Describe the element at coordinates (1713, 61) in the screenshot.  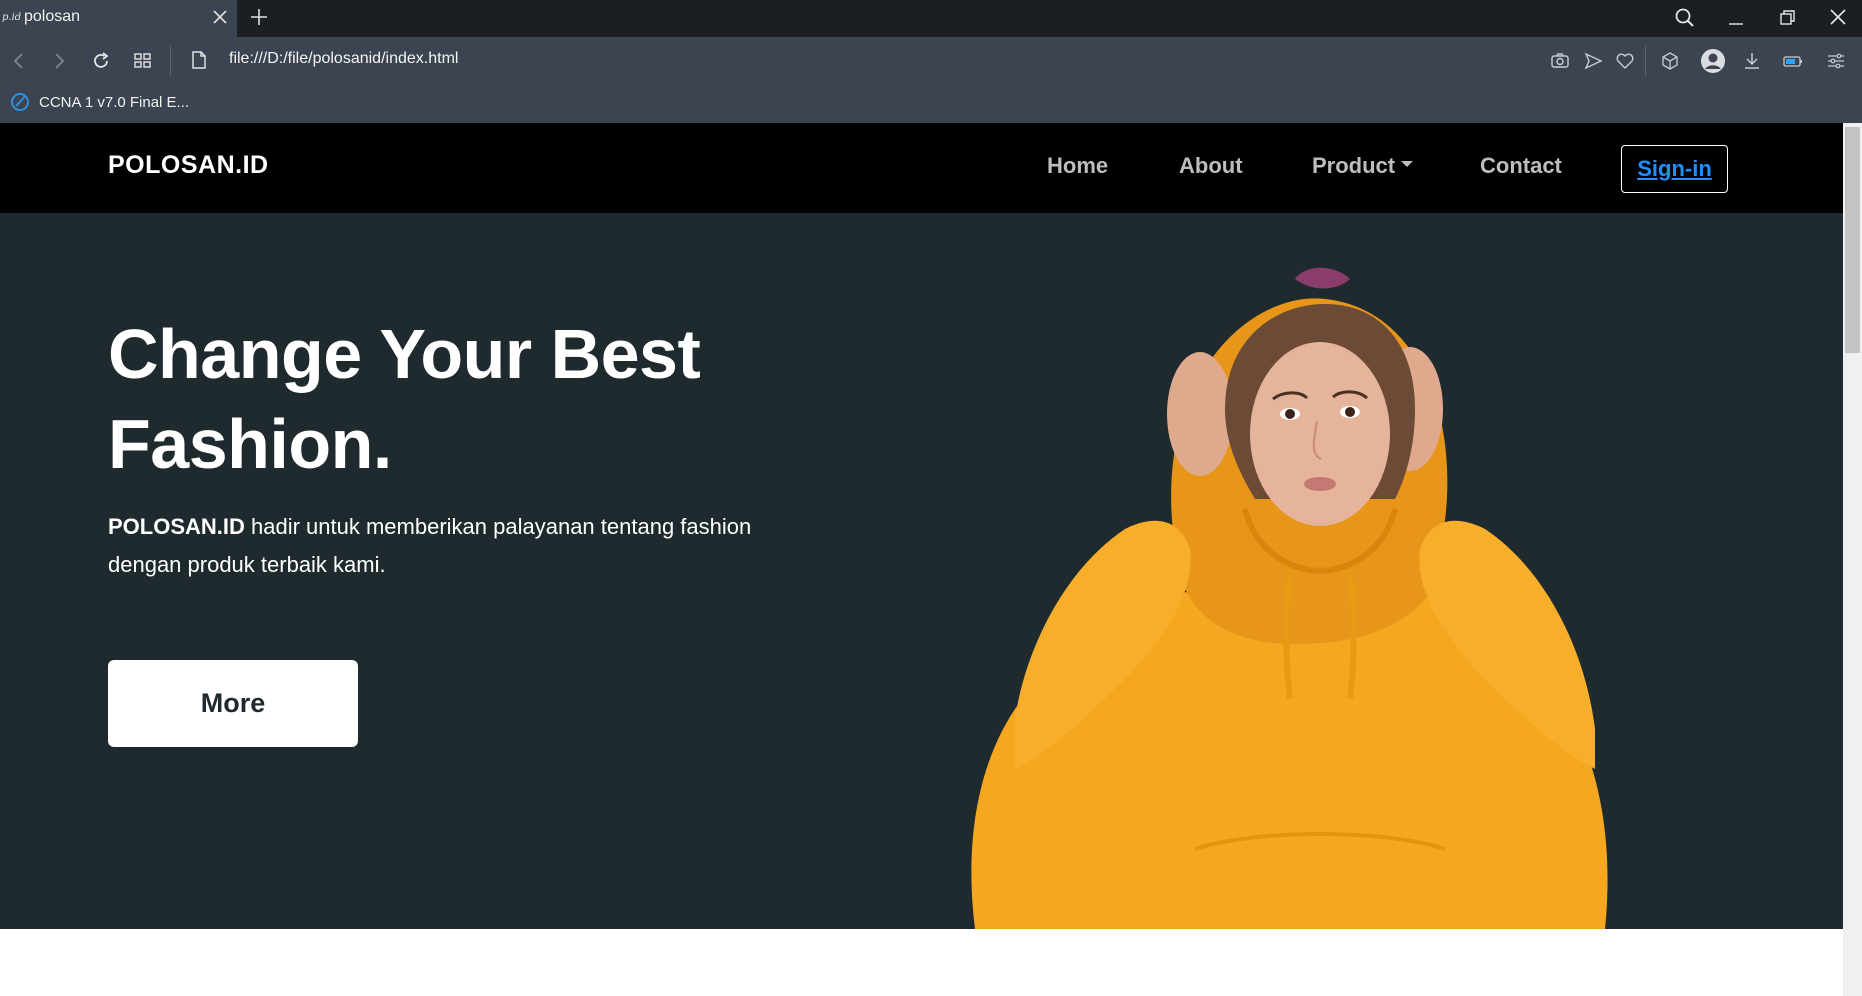
I see `avatar-icon` at that location.